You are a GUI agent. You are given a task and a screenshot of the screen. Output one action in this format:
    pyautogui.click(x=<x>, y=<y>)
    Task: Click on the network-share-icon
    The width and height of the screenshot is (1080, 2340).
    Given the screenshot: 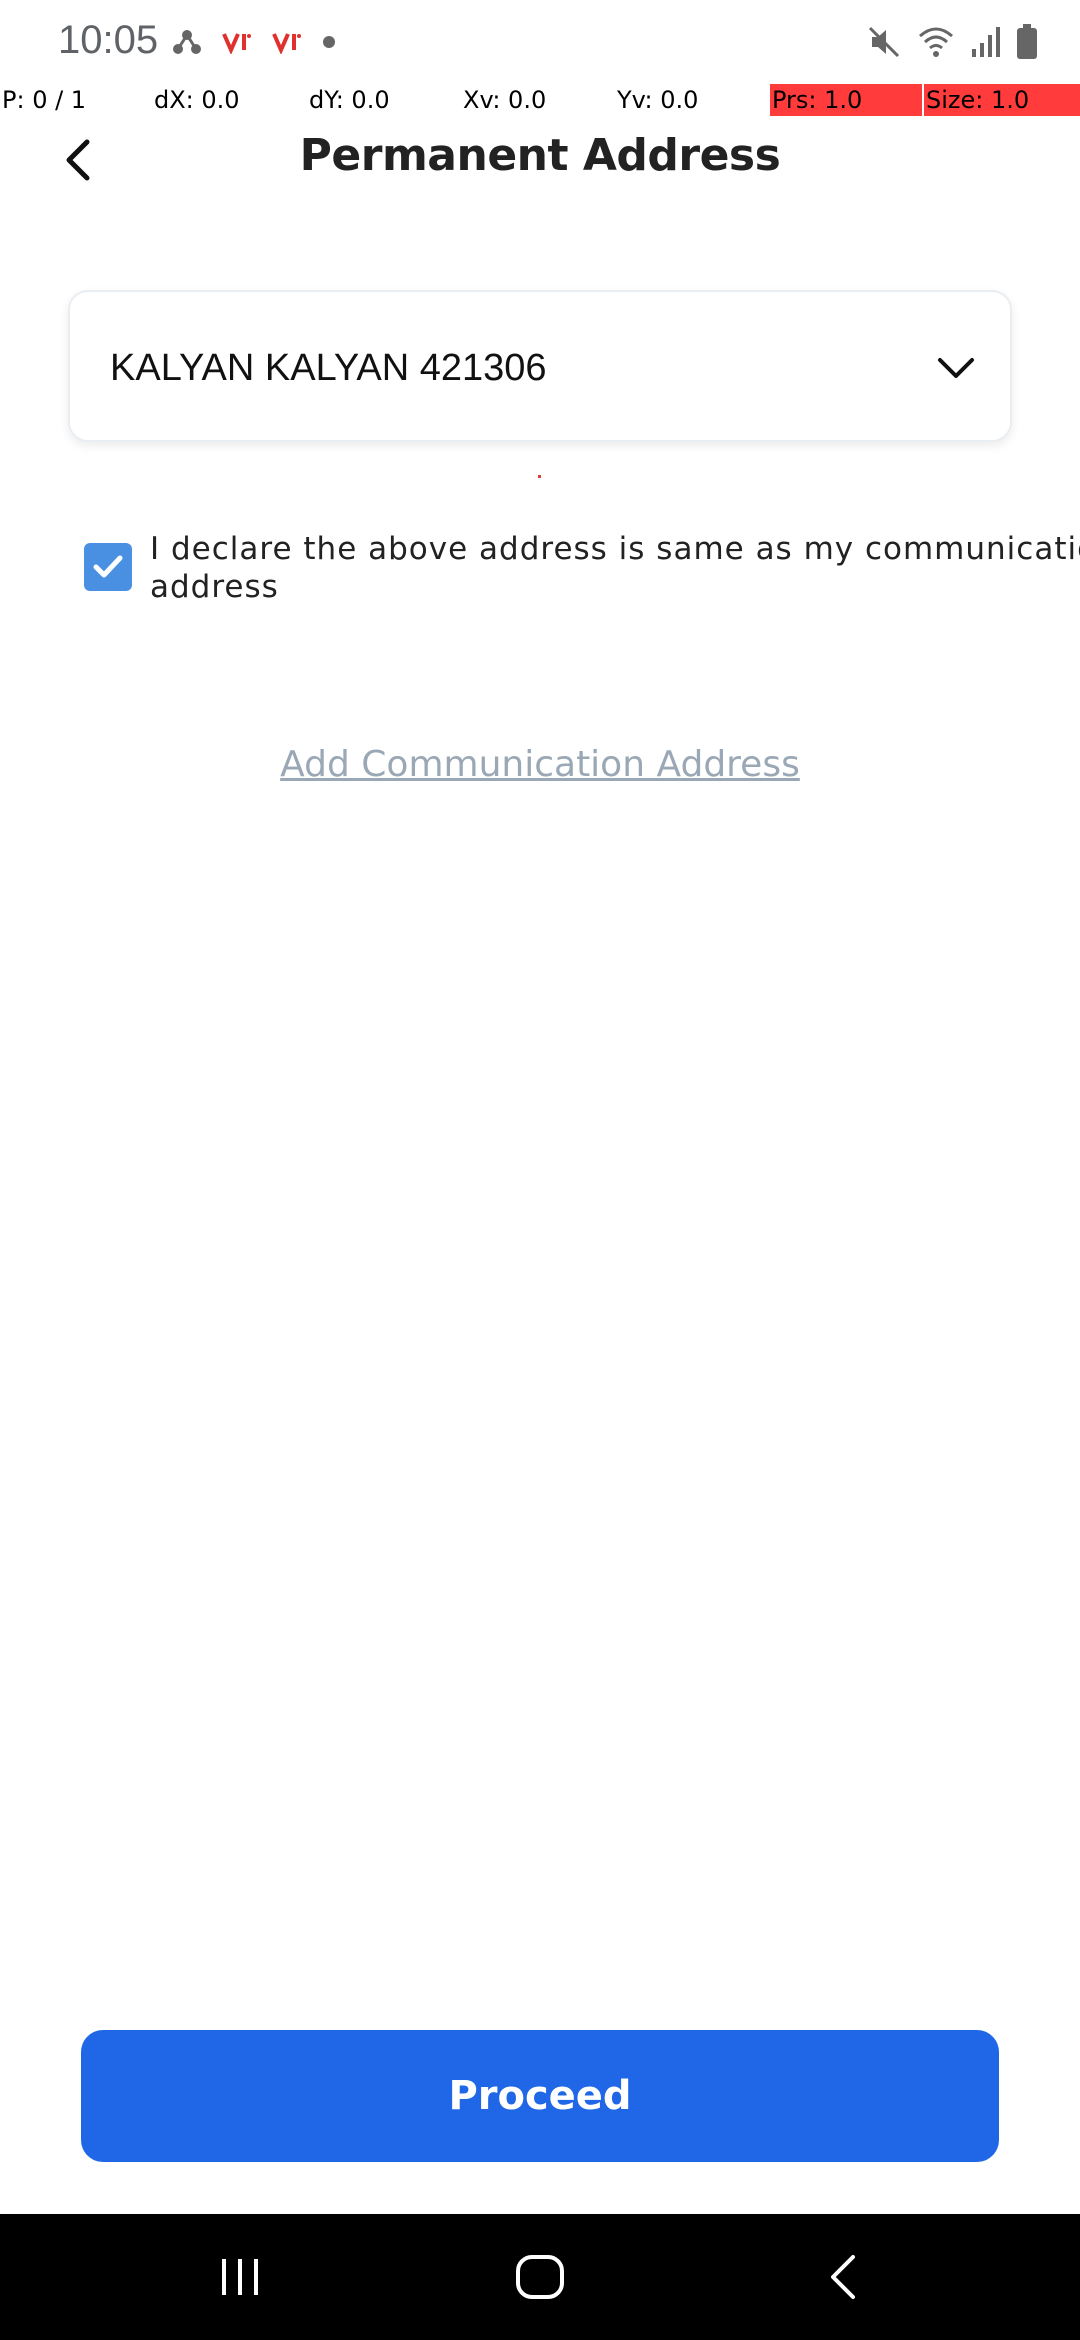 What is the action you would take?
    pyautogui.click(x=187, y=42)
    